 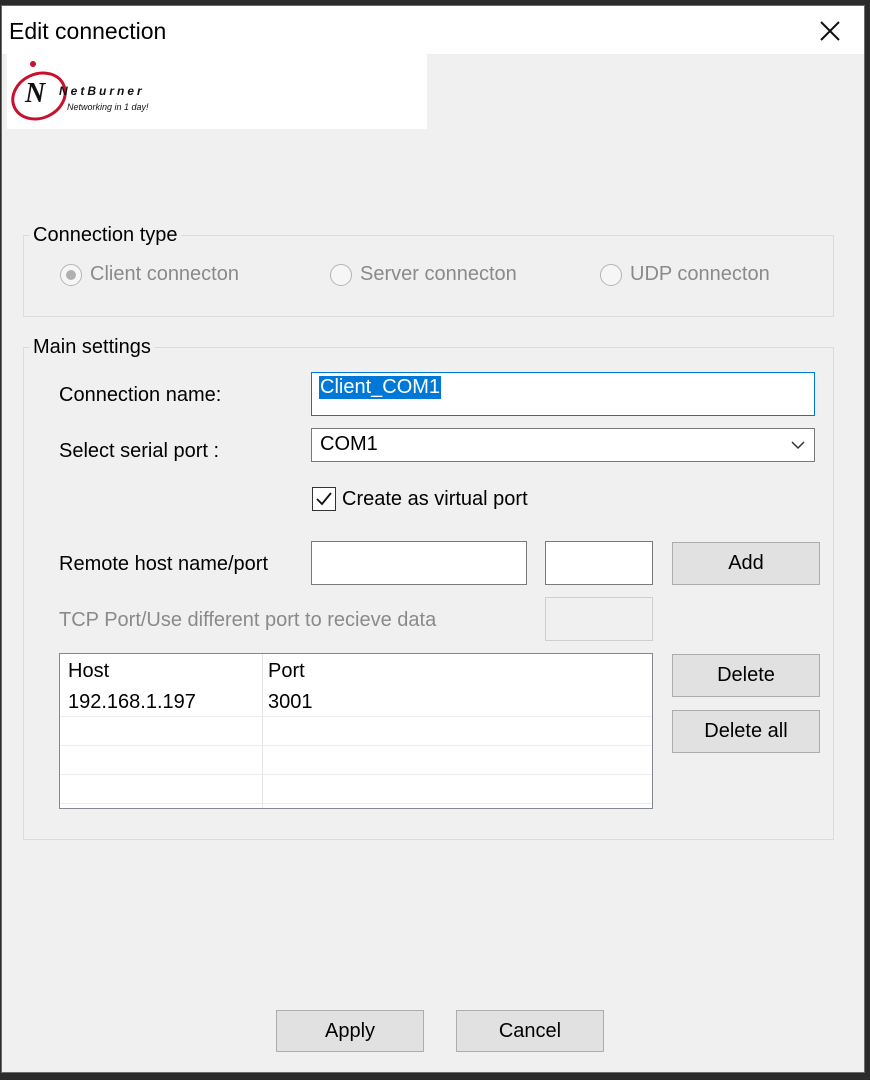 What do you see at coordinates (746, 731) in the screenshot?
I see `delete-all-button: Delete all` at bounding box center [746, 731].